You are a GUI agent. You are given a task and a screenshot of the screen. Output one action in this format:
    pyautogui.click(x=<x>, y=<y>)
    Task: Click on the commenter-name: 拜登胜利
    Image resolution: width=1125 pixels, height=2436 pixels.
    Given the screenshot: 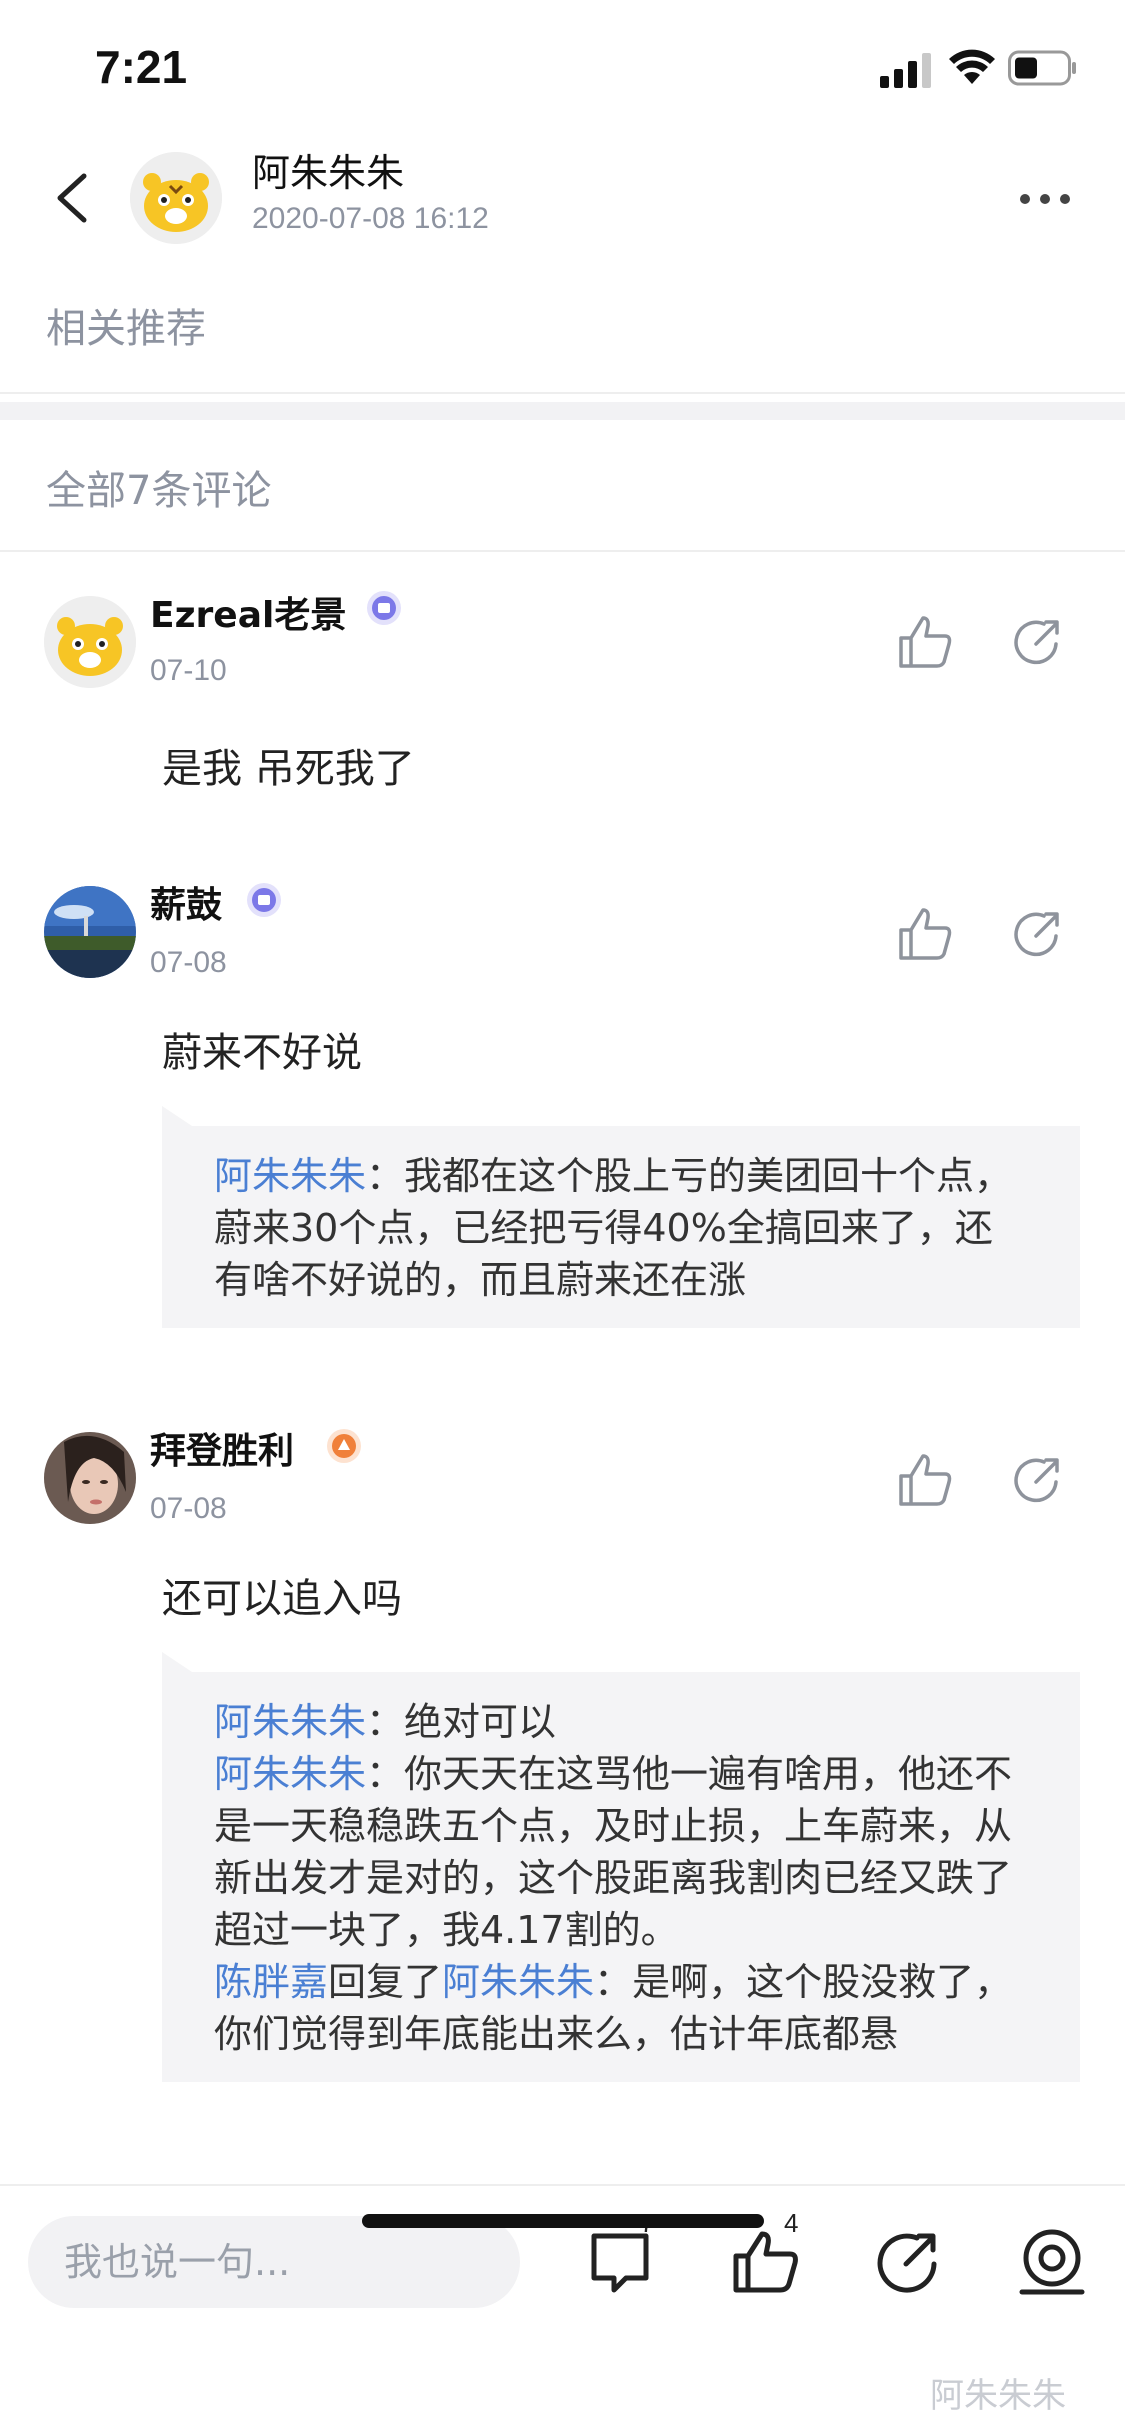 What is the action you would take?
    pyautogui.click(x=222, y=1448)
    